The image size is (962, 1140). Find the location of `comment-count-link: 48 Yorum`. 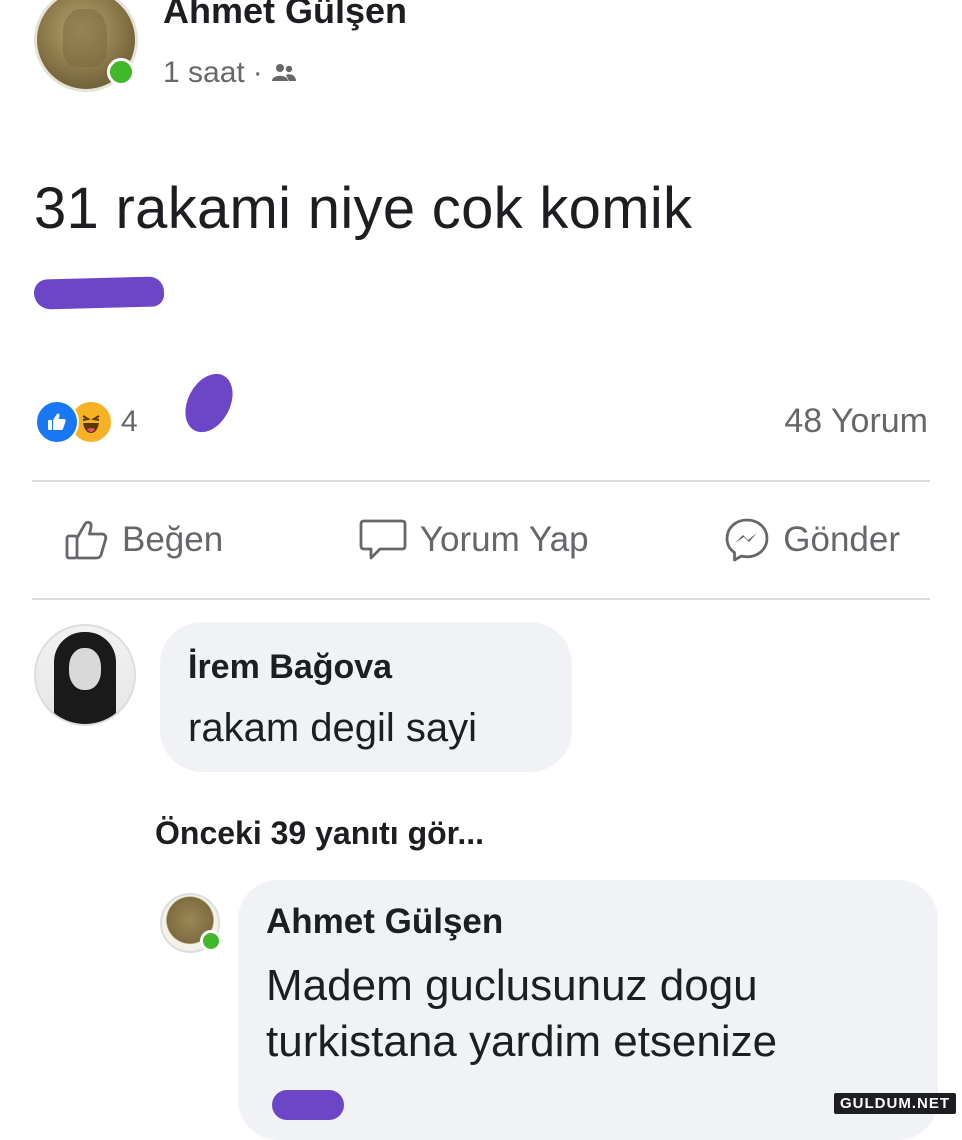

comment-count-link: 48 Yorum is located at coordinates (856, 421).